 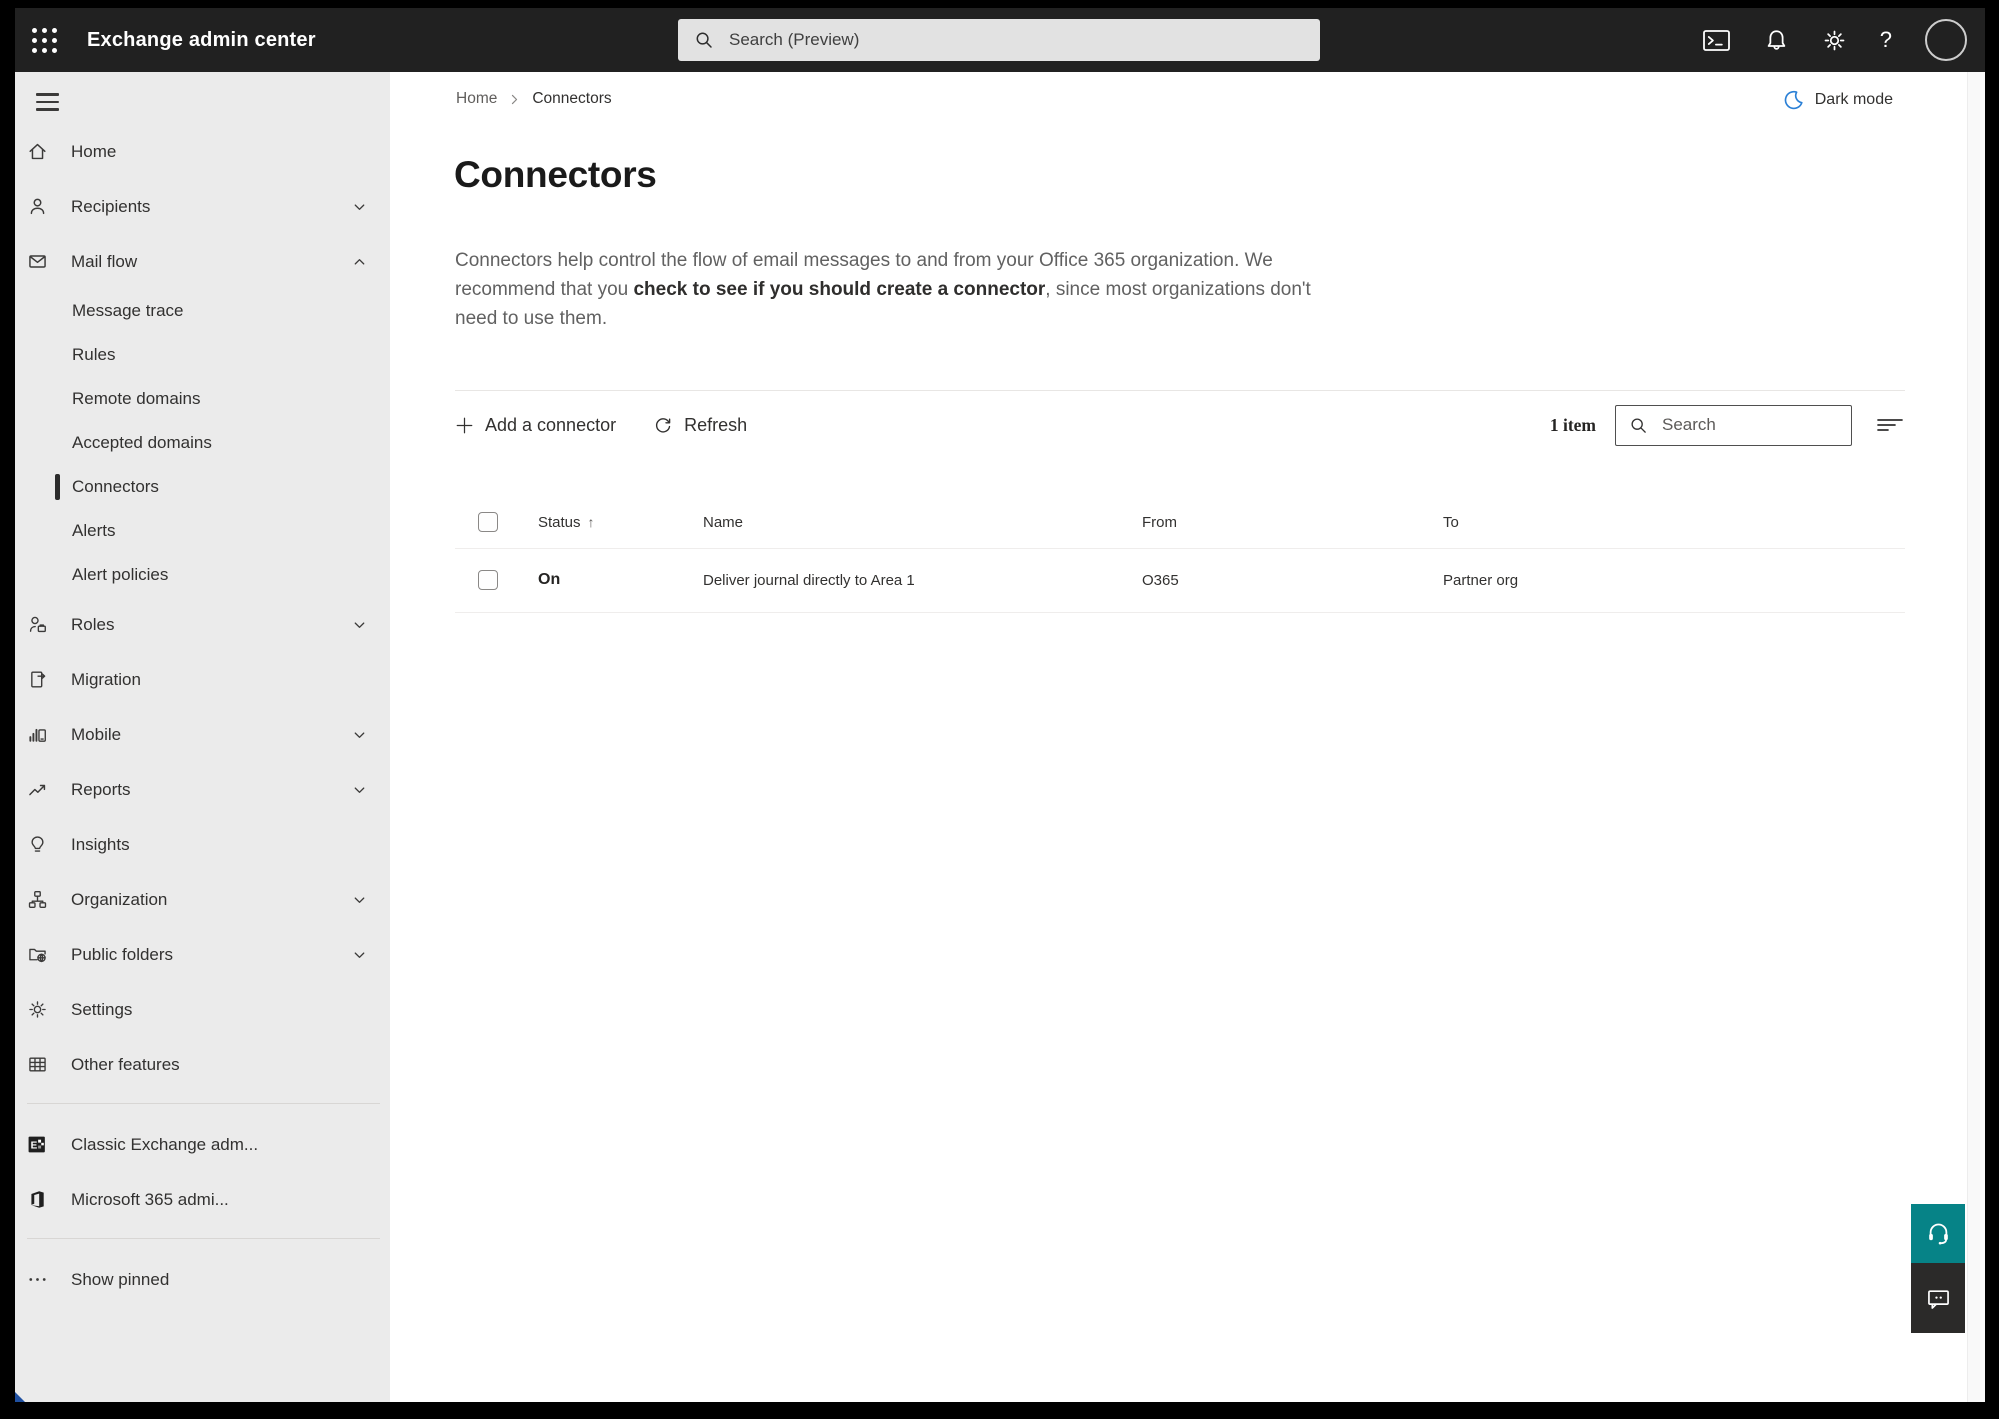 What do you see at coordinates (572, 98) in the screenshot?
I see `breadcrumb-current: Connectors` at bounding box center [572, 98].